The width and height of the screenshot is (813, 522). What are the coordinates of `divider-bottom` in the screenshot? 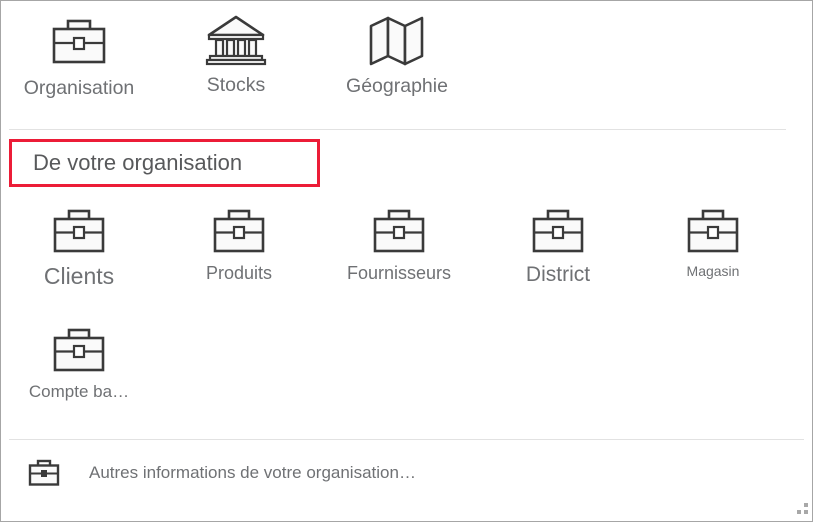 It's located at (406, 439).